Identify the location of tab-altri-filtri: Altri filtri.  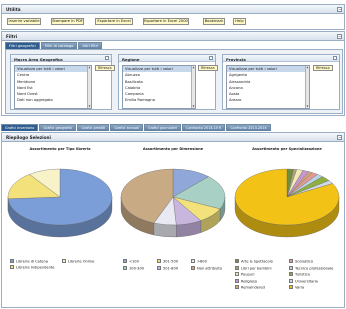
(90, 45).